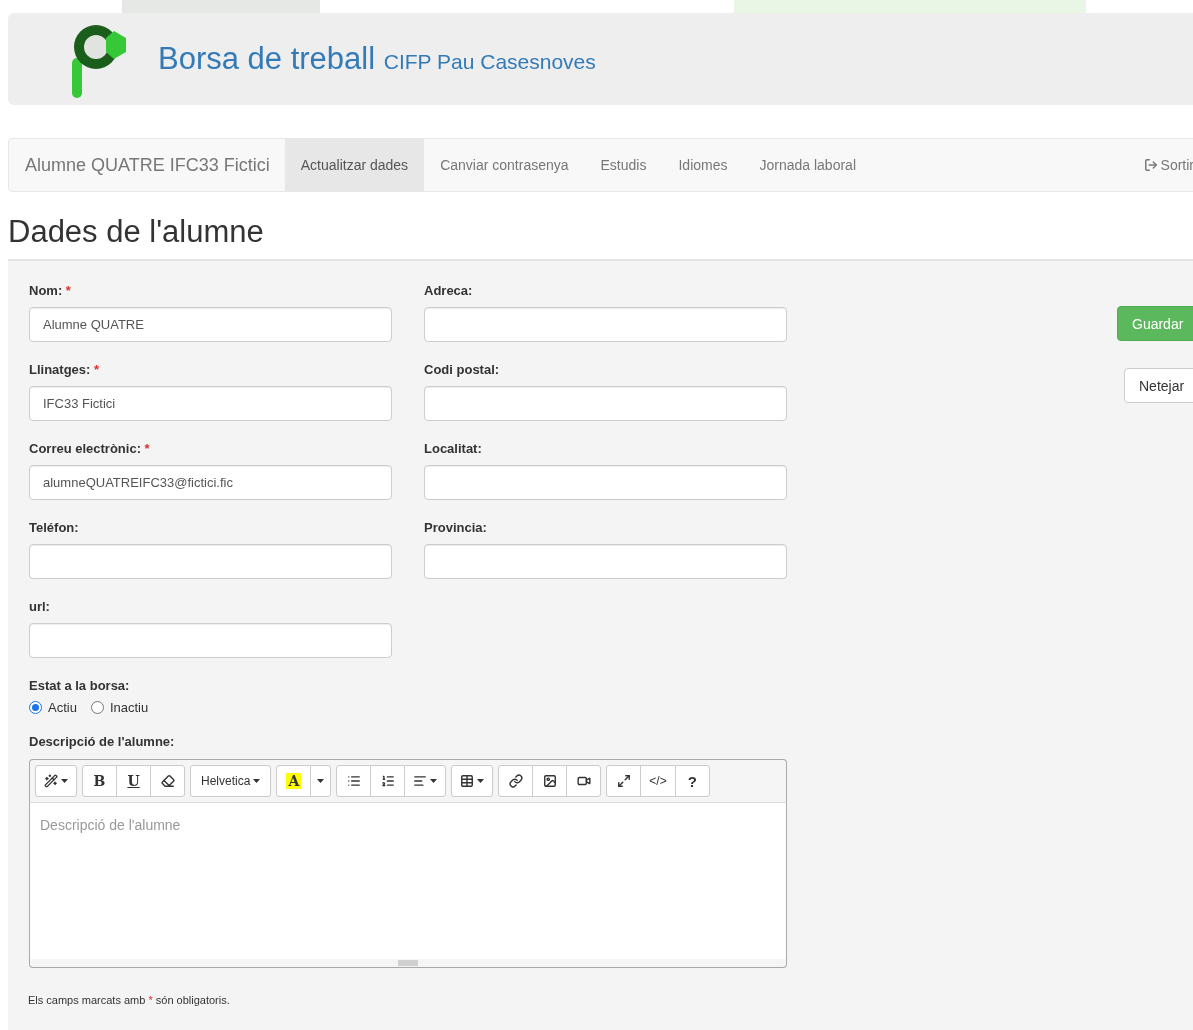  I want to click on nav-tab: Idiomes, so click(703, 165).